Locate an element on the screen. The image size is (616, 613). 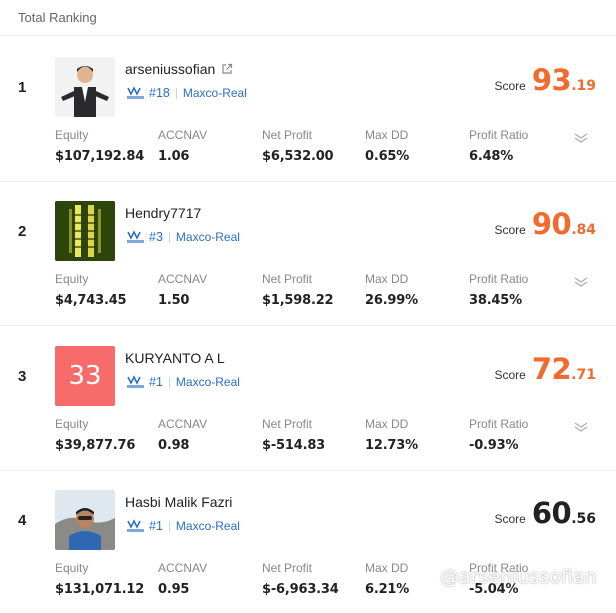
stat-profit-ratio: Profit Ratio 38.45% is located at coordinates (498, 290).